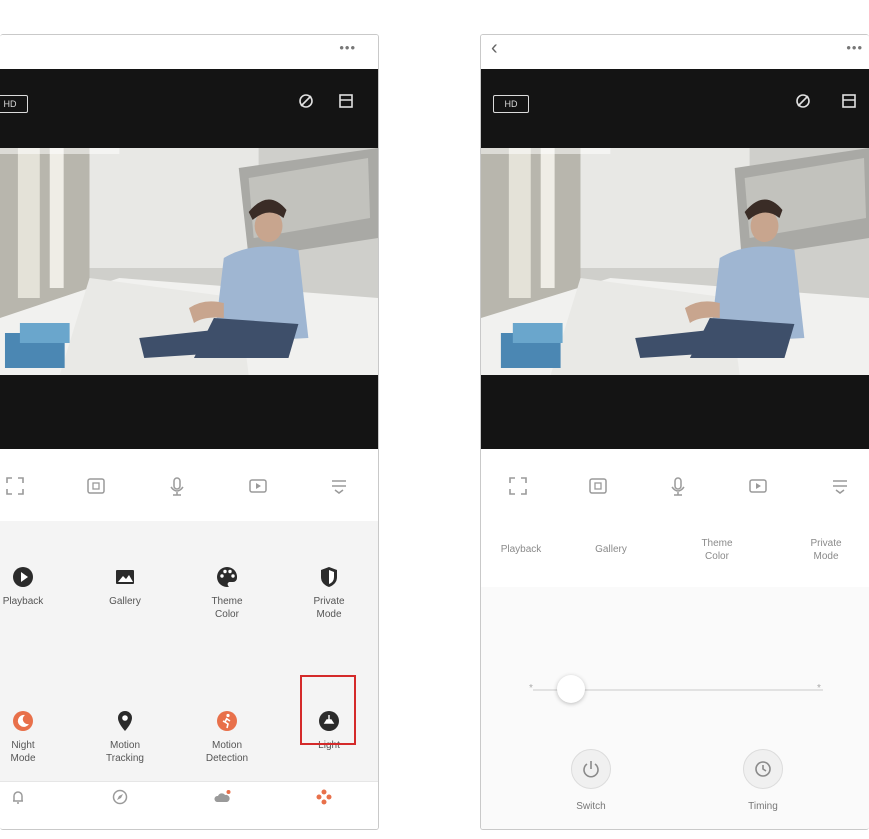  What do you see at coordinates (328, 710) in the screenshot?
I see `light-highlight-box` at bounding box center [328, 710].